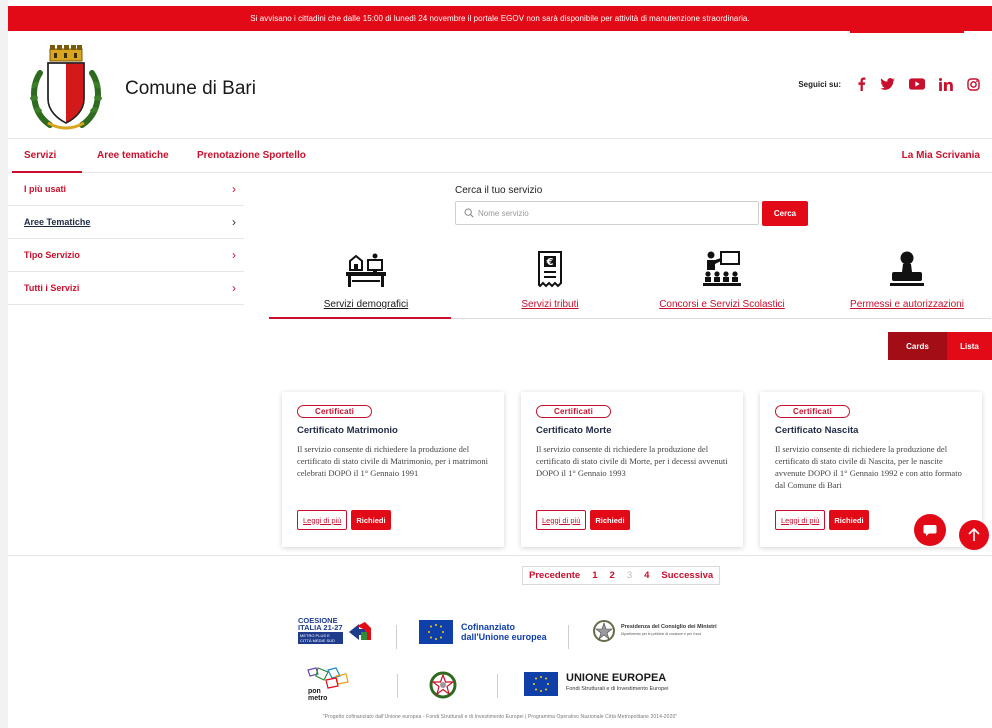 The image size is (992, 728). I want to click on twitter-icon, so click(887, 84).